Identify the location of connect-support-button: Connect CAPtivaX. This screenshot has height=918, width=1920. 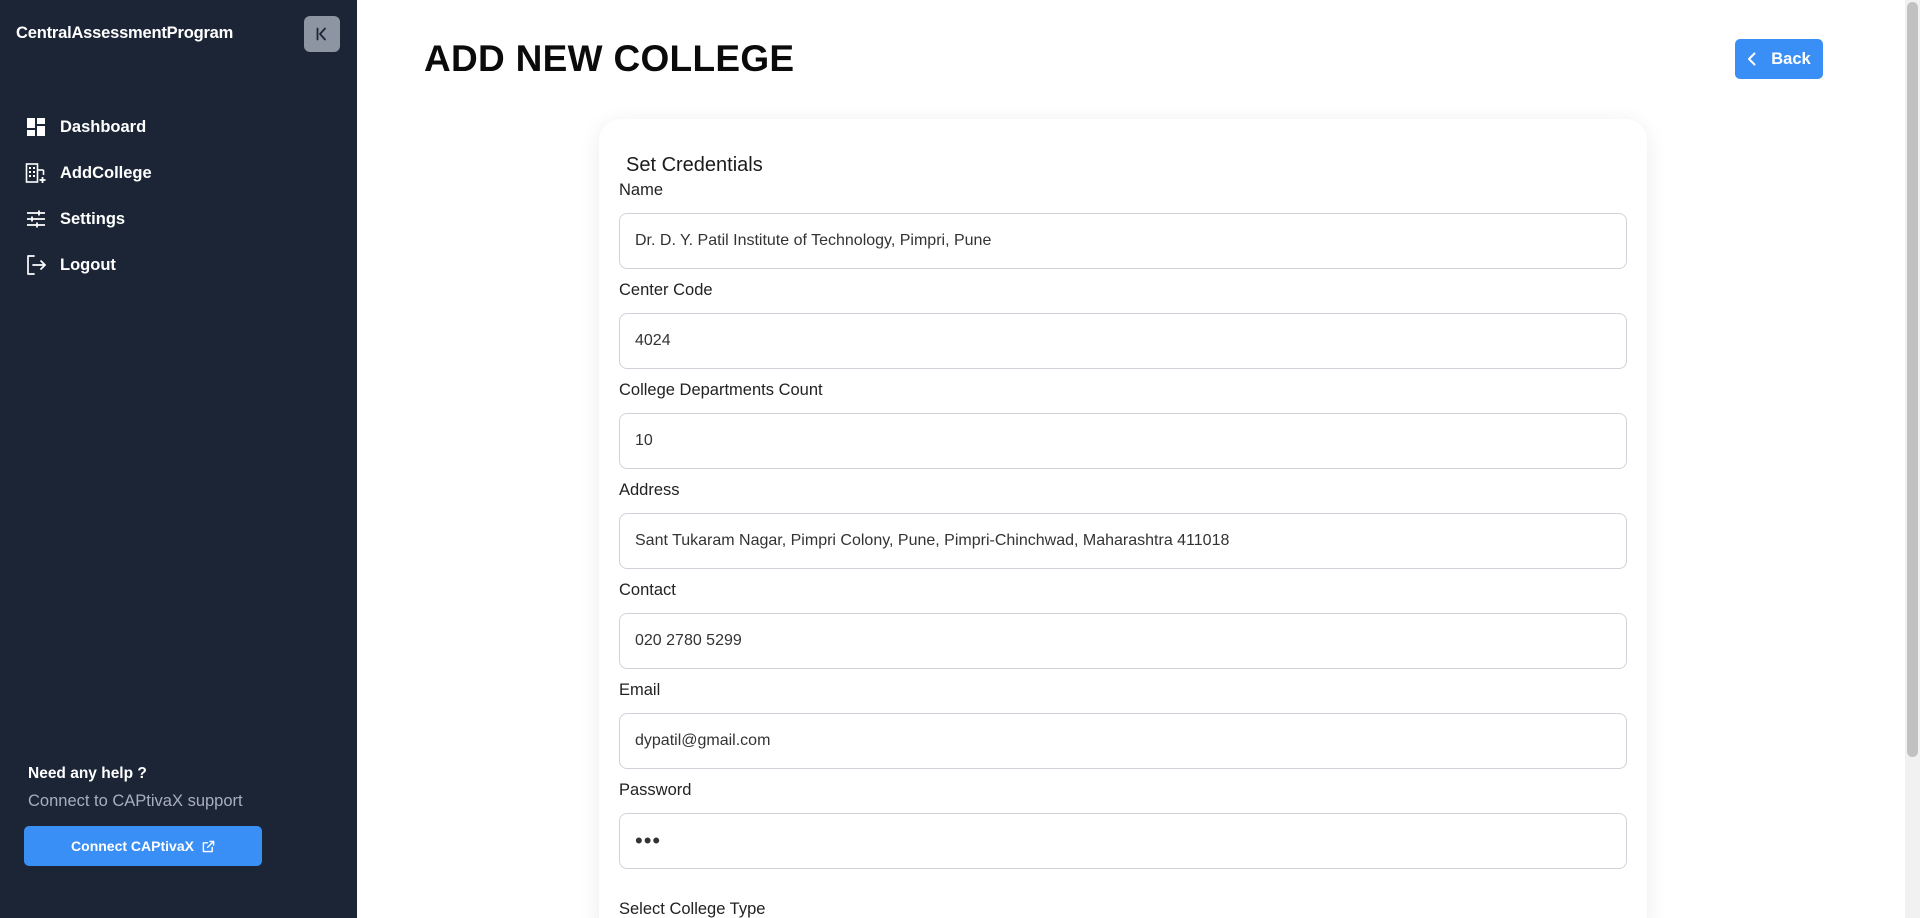
(143, 846).